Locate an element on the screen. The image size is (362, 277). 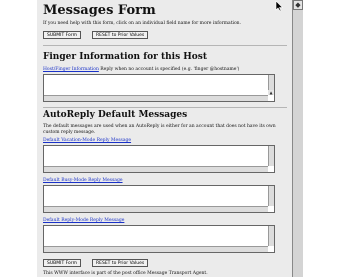
arrow-cursor-icon is located at coordinates (279, 6).